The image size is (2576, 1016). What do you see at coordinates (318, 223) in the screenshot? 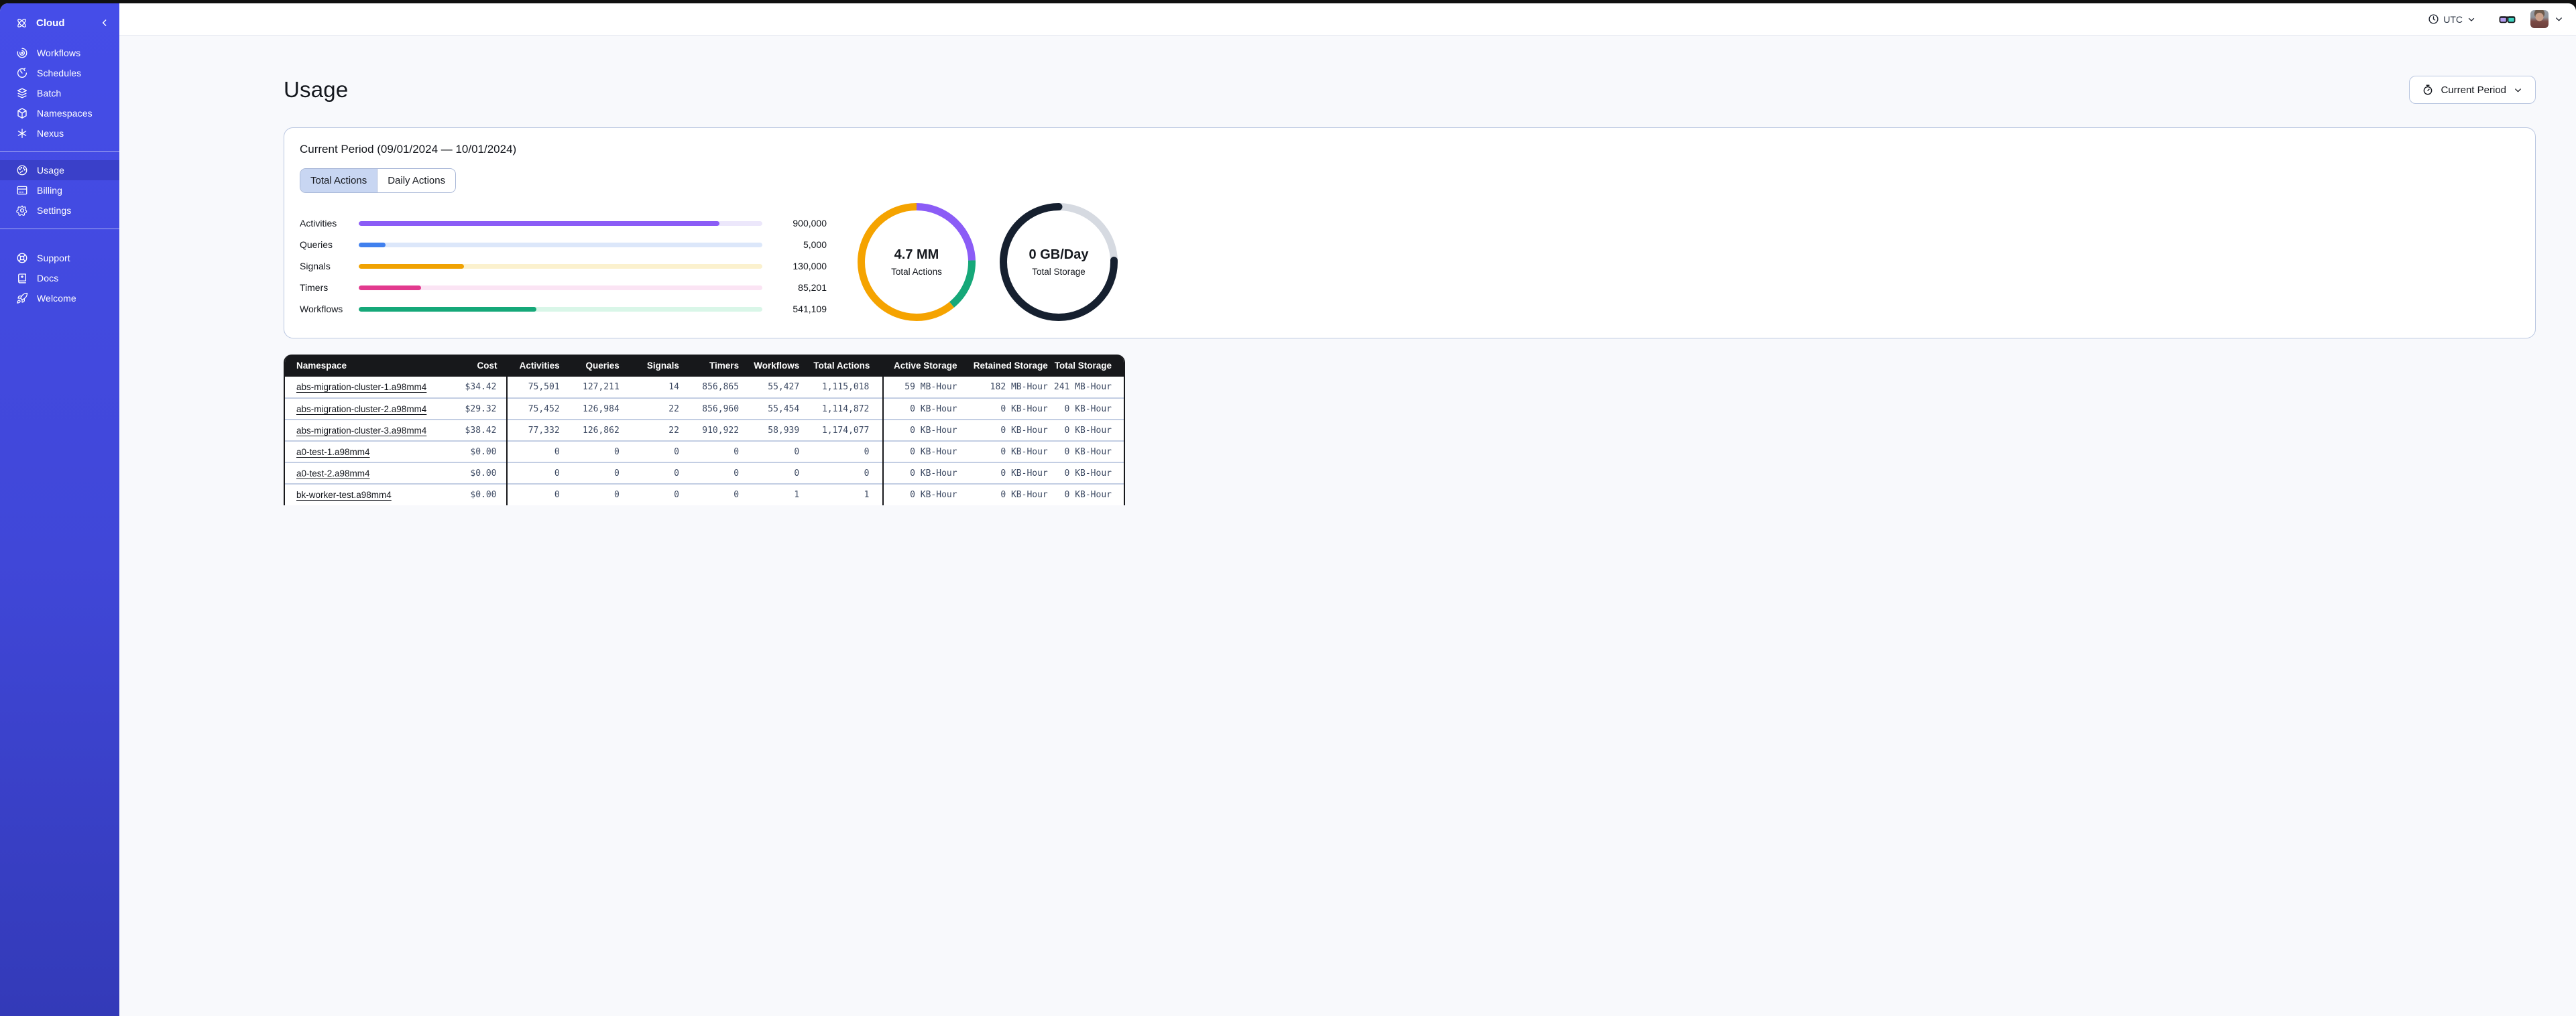
I see `bar-label: Activities` at bounding box center [318, 223].